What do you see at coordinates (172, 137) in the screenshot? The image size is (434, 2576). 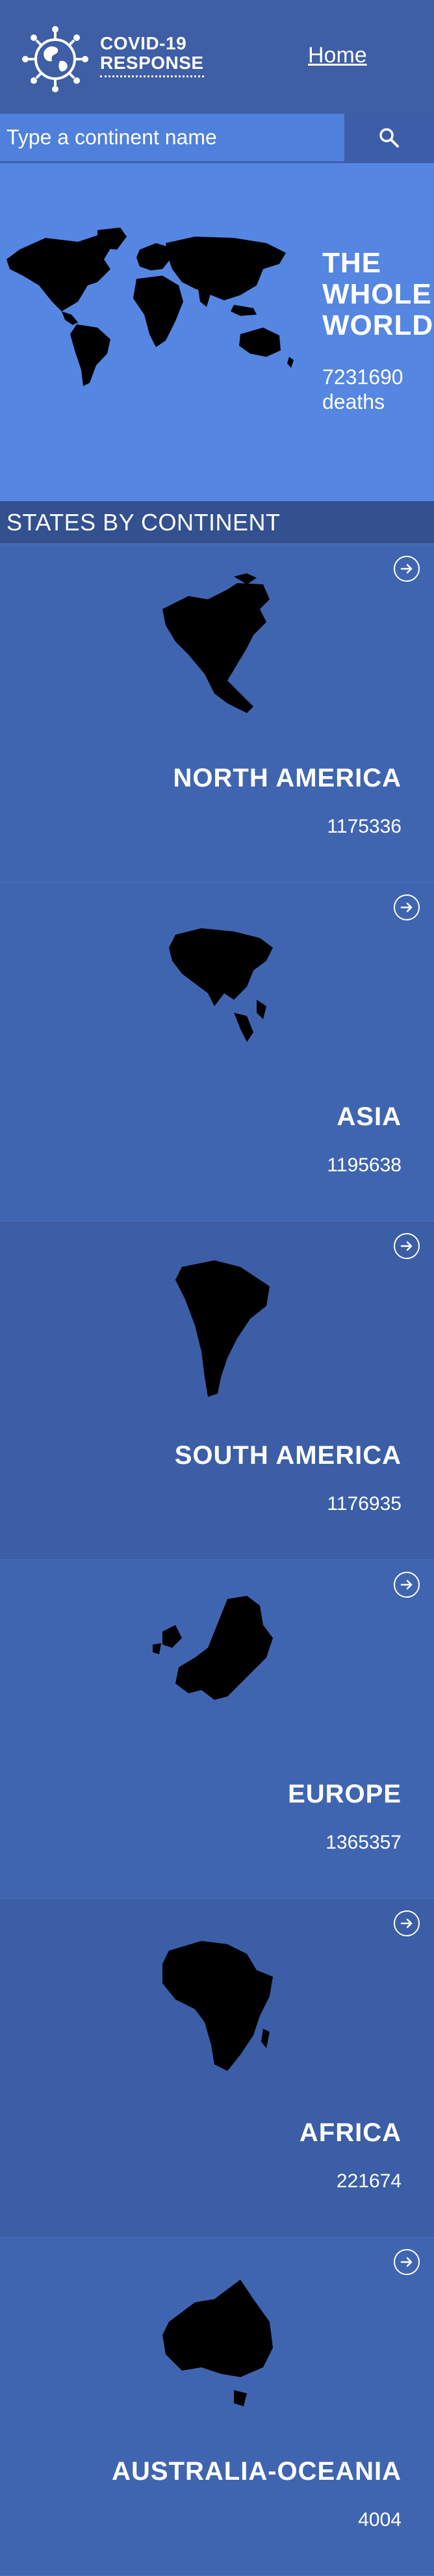 I see `search-input` at bounding box center [172, 137].